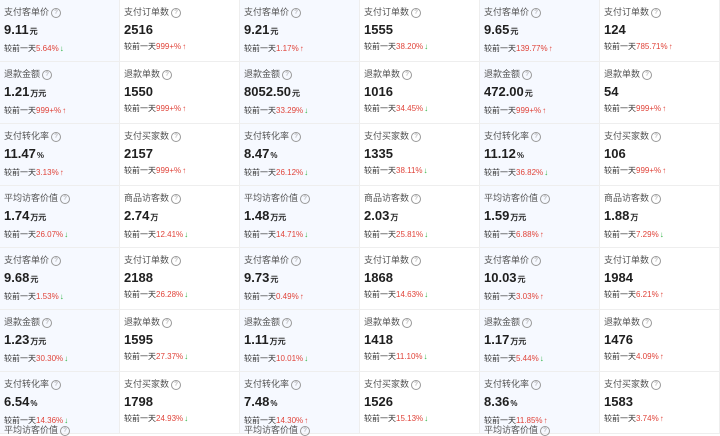 The width and height of the screenshot is (720, 436). What do you see at coordinates (60, 31) in the screenshot?
I see `metric-card: 支付客单价? 9.11元 较前一天5.64%↓` at bounding box center [60, 31].